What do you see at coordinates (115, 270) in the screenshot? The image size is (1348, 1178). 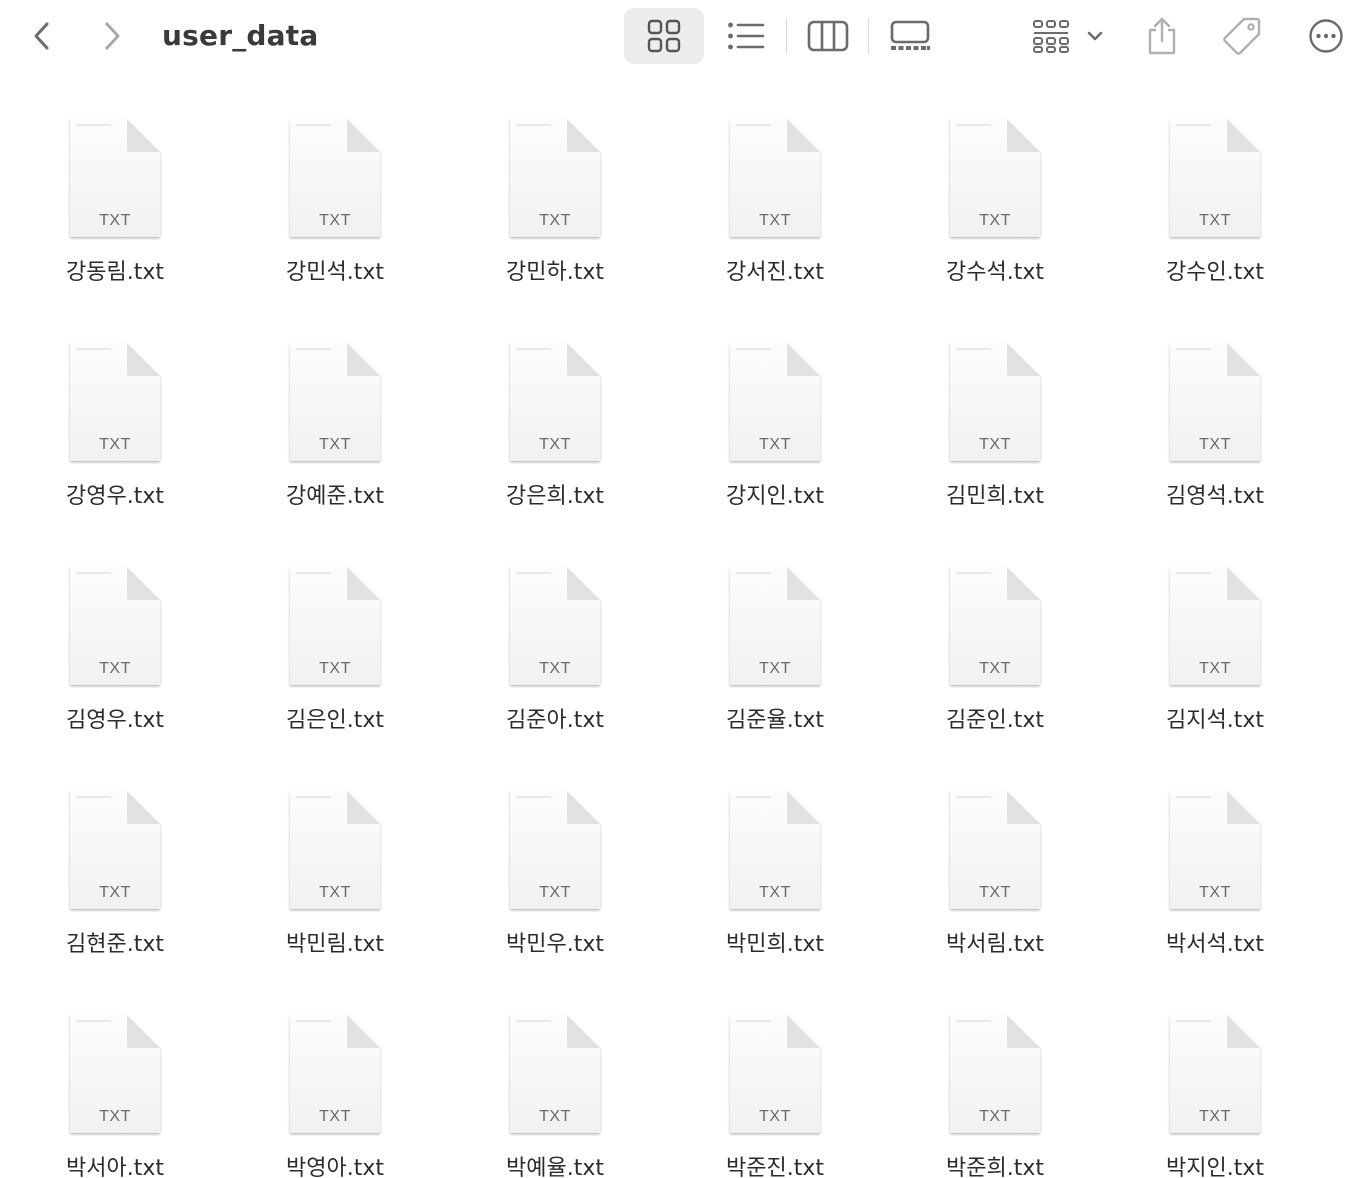 I see `file-name: 강동림.txt` at bounding box center [115, 270].